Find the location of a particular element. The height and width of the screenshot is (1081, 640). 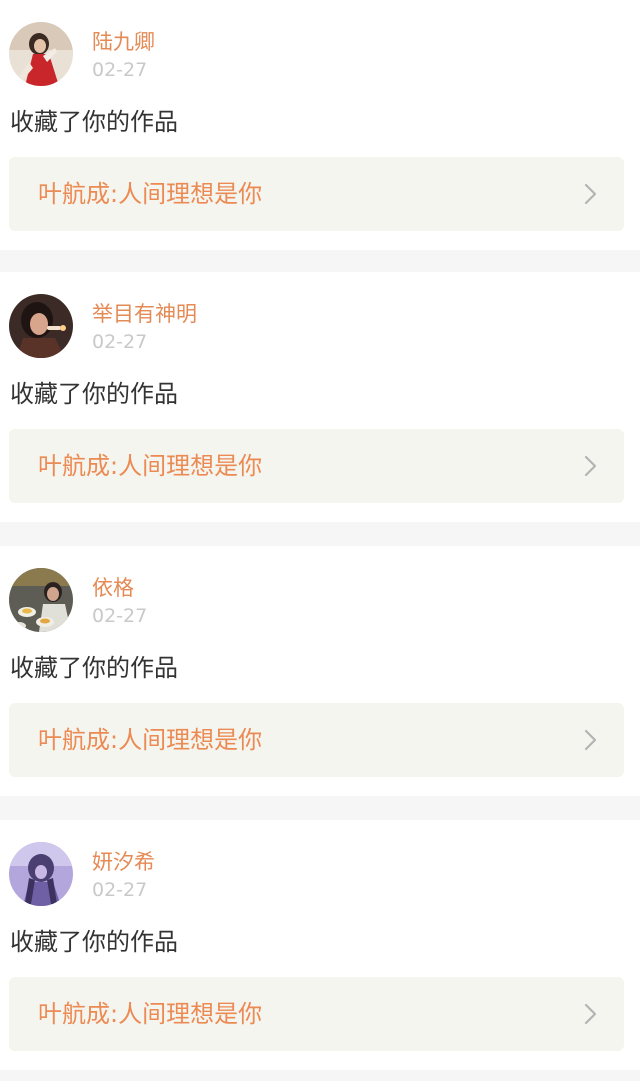

avatar-dining-photo-icon is located at coordinates (41, 600).